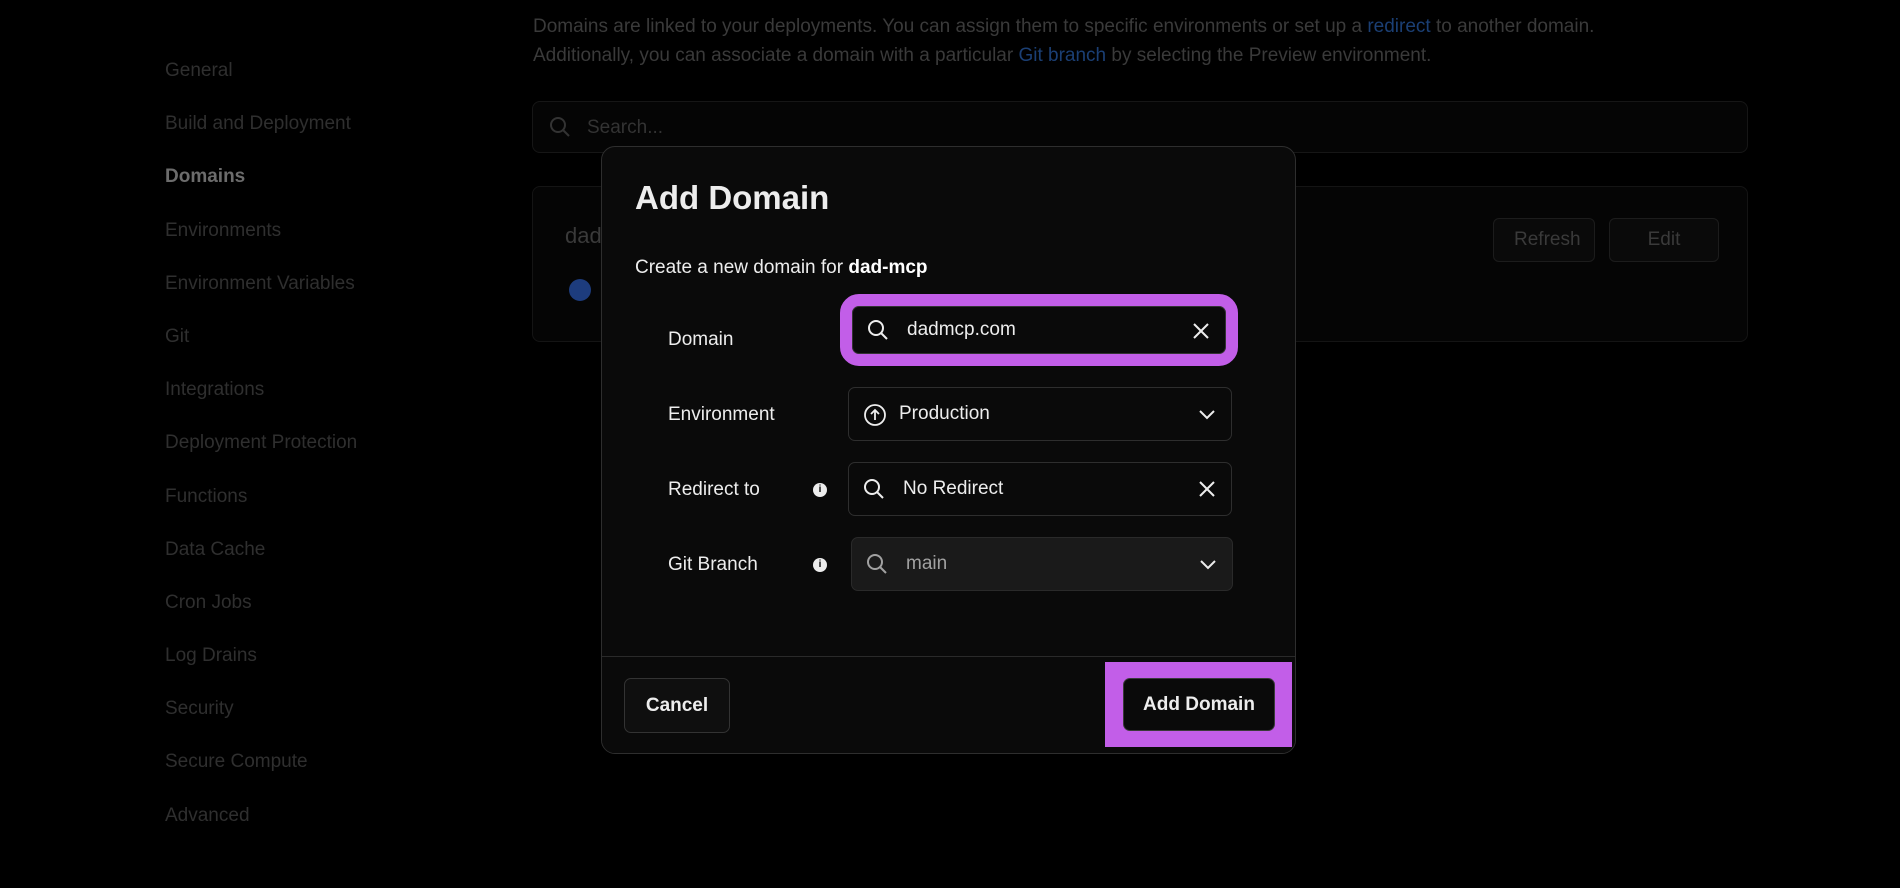 The width and height of the screenshot is (1900, 888). Describe the element at coordinates (1062, 55) in the screenshot. I see `git-branch-link: Git branch` at that location.